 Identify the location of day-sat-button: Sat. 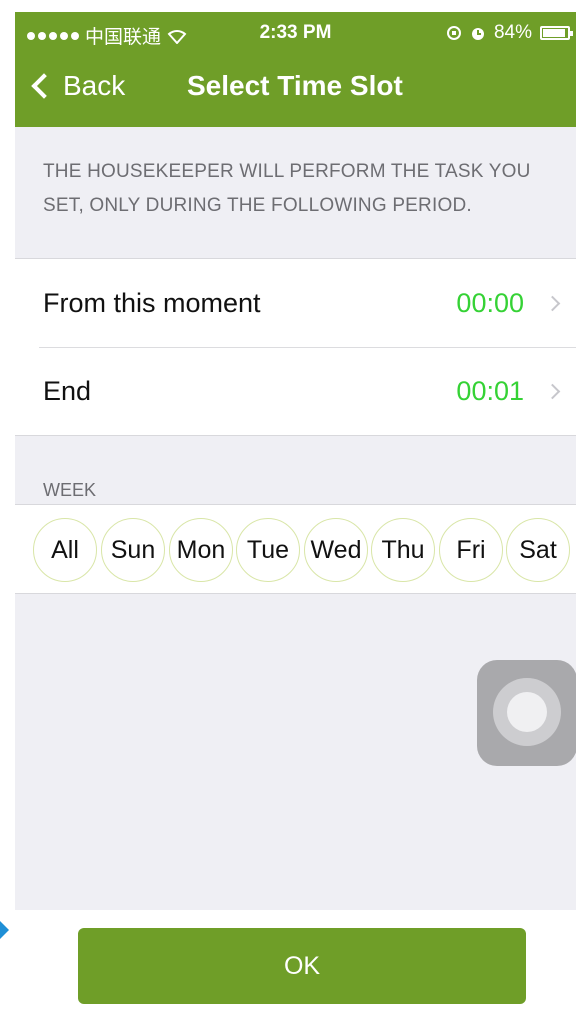
(538, 550).